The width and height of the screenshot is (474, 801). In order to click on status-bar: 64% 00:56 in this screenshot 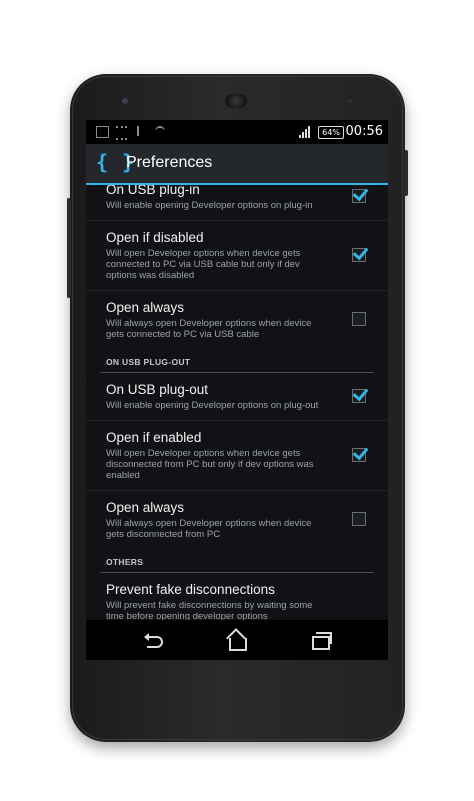, I will do `click(237, 132)`.